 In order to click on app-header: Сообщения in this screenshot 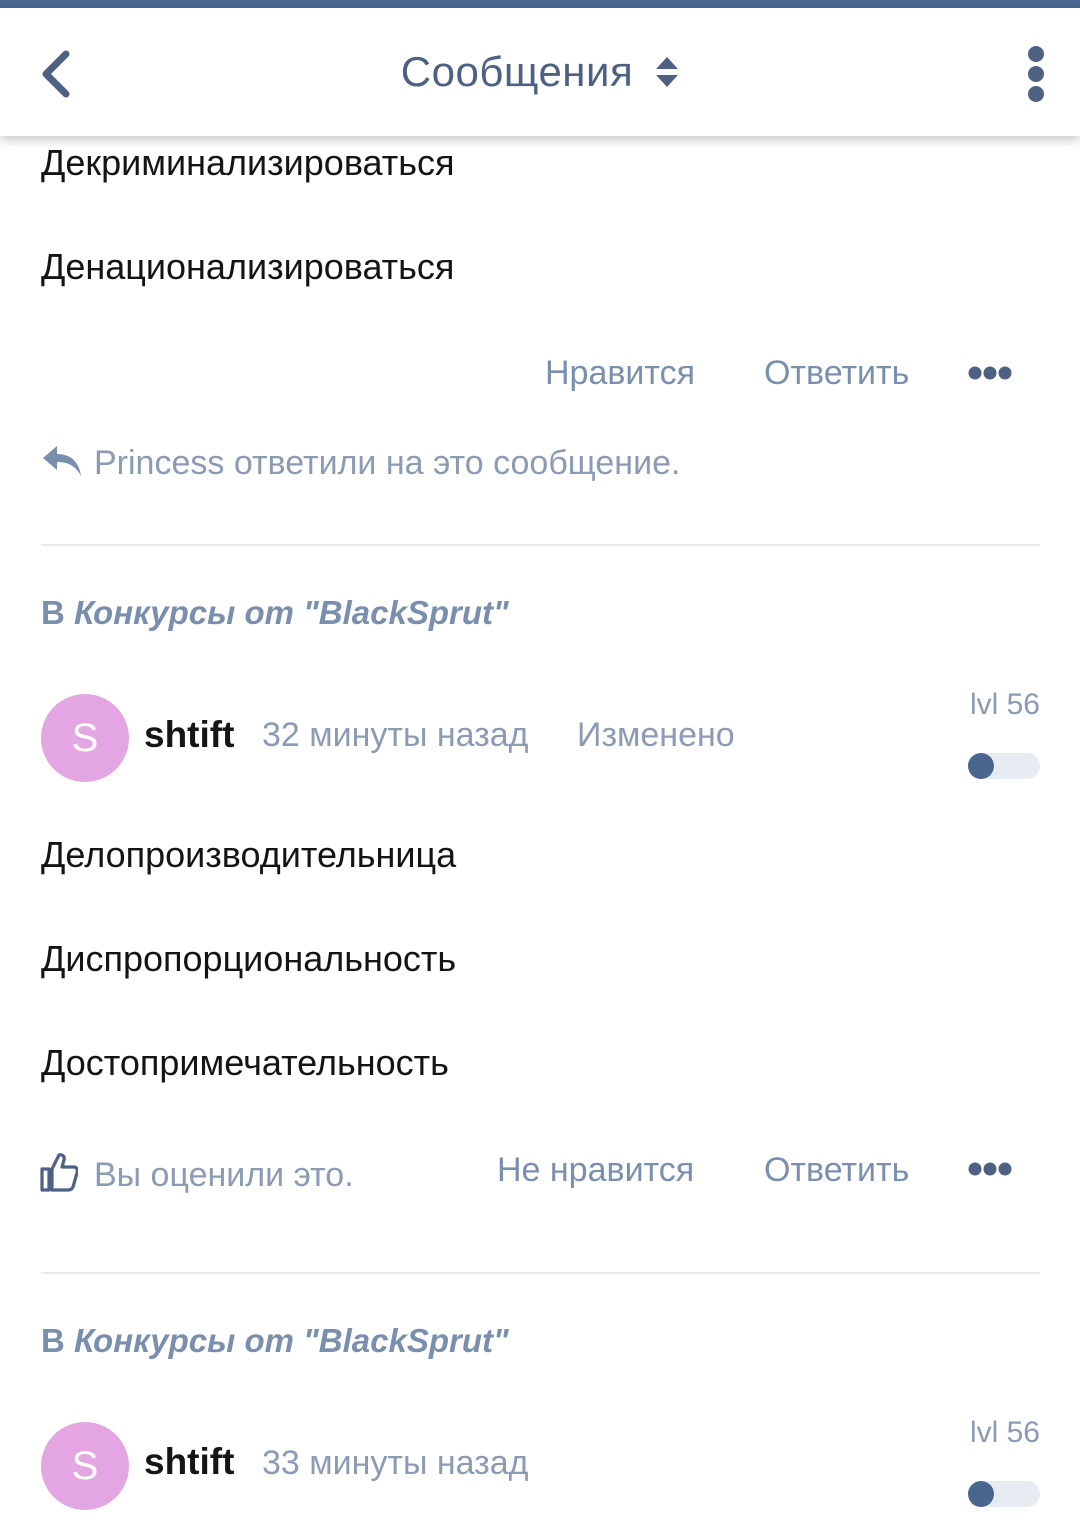, I will do `click(540, 72)`.